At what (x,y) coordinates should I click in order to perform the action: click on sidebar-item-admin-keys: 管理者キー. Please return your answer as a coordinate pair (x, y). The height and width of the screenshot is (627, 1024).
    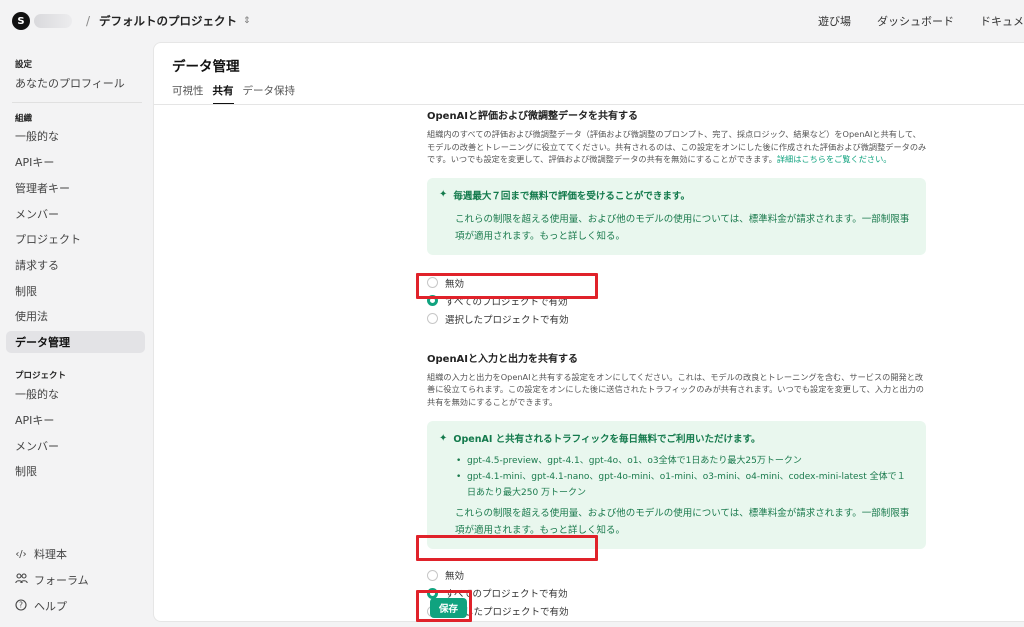
    Looking at the image, I should click on (75, 188).